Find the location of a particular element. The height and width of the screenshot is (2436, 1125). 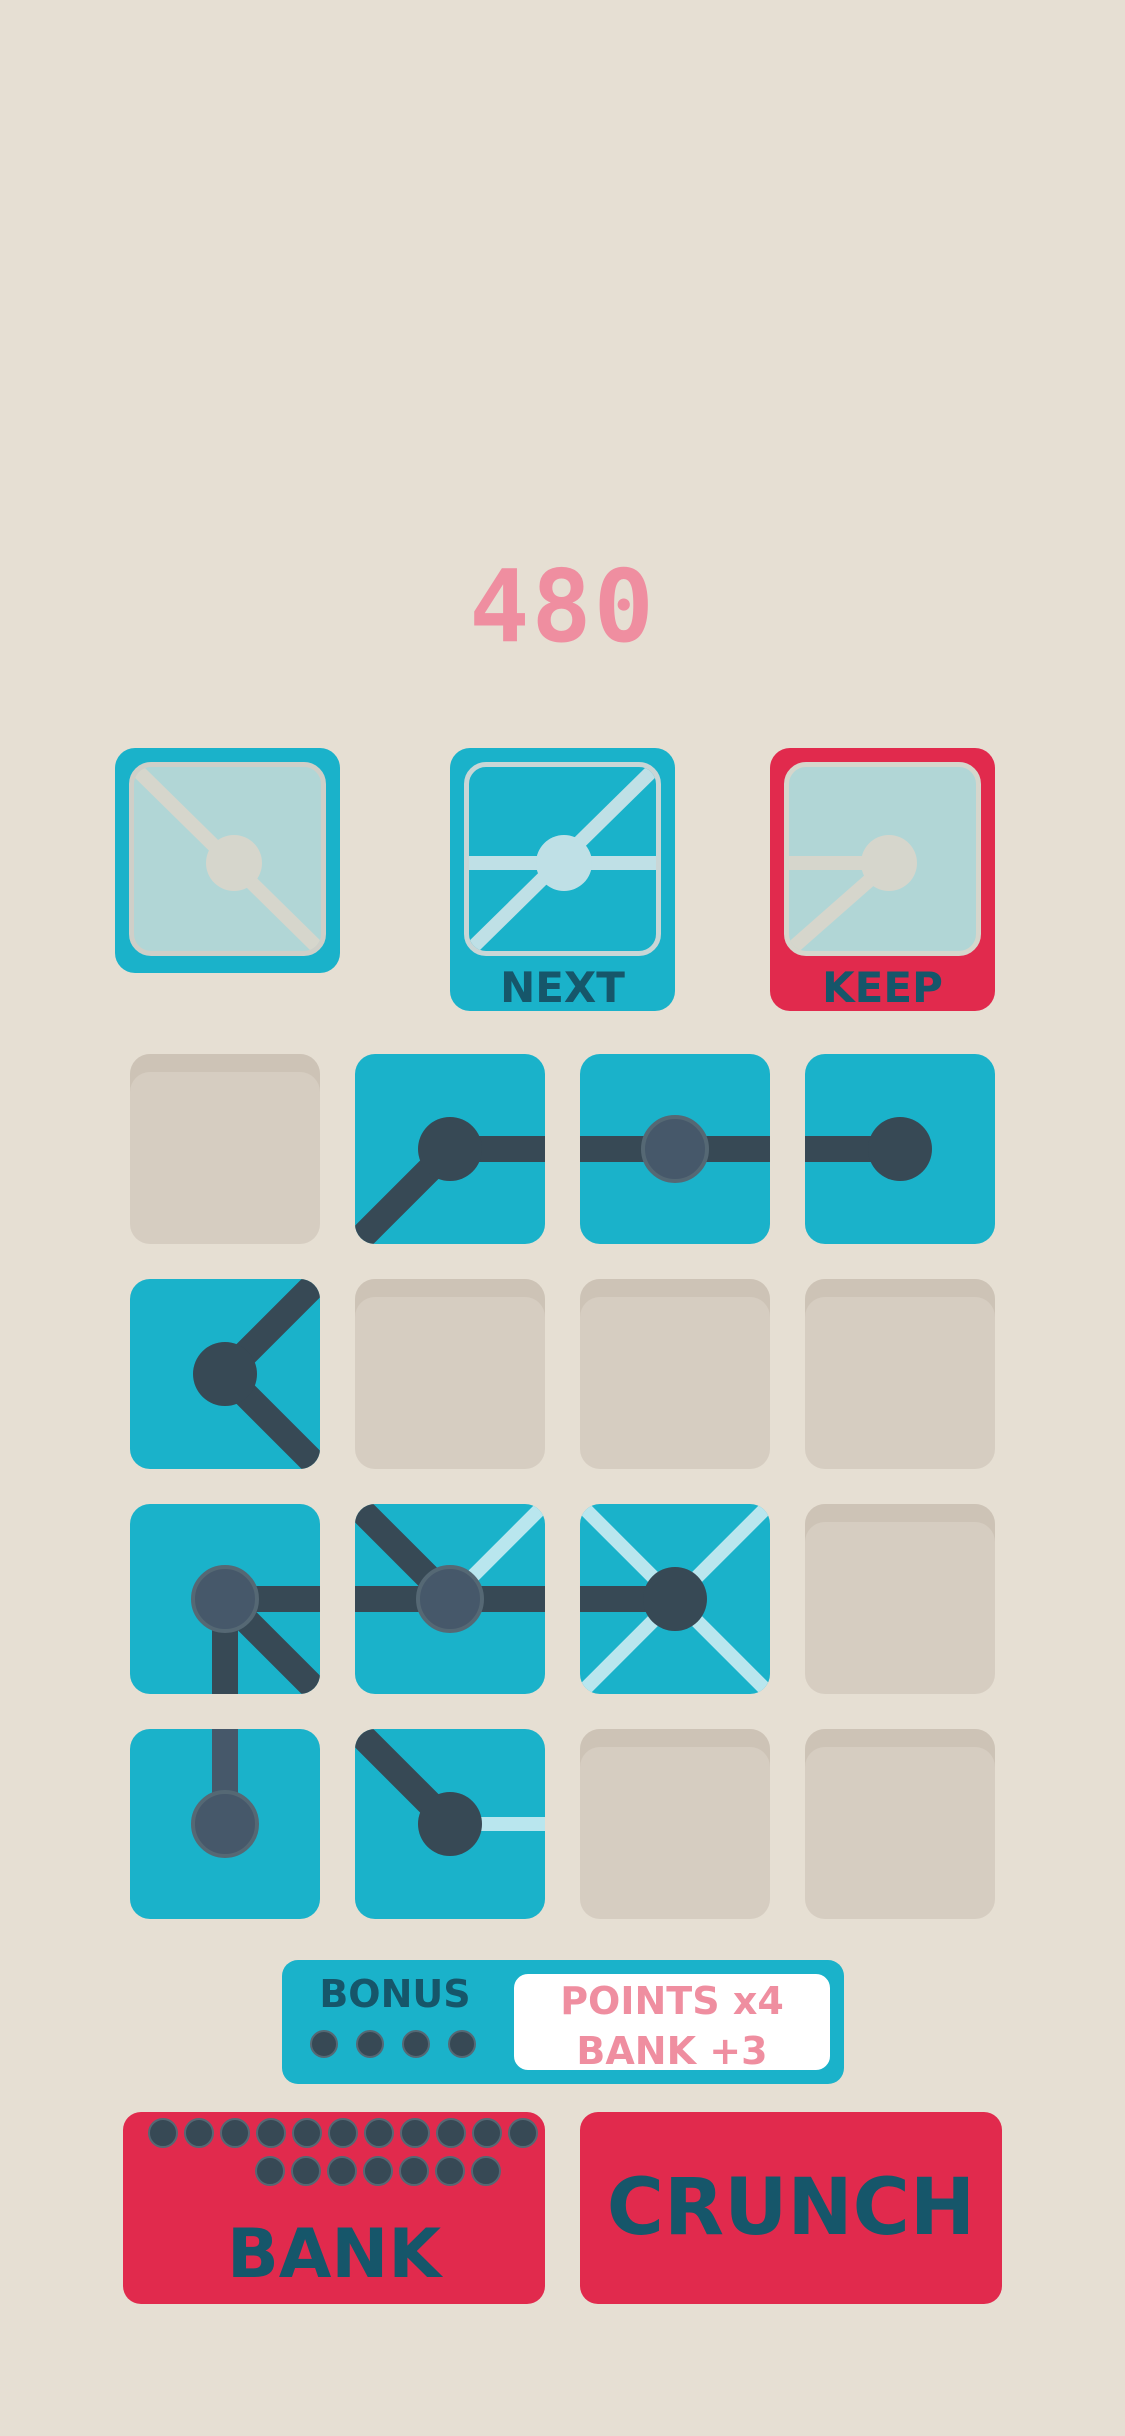

keep-label: KEEP is located at coordinates (882, 987).